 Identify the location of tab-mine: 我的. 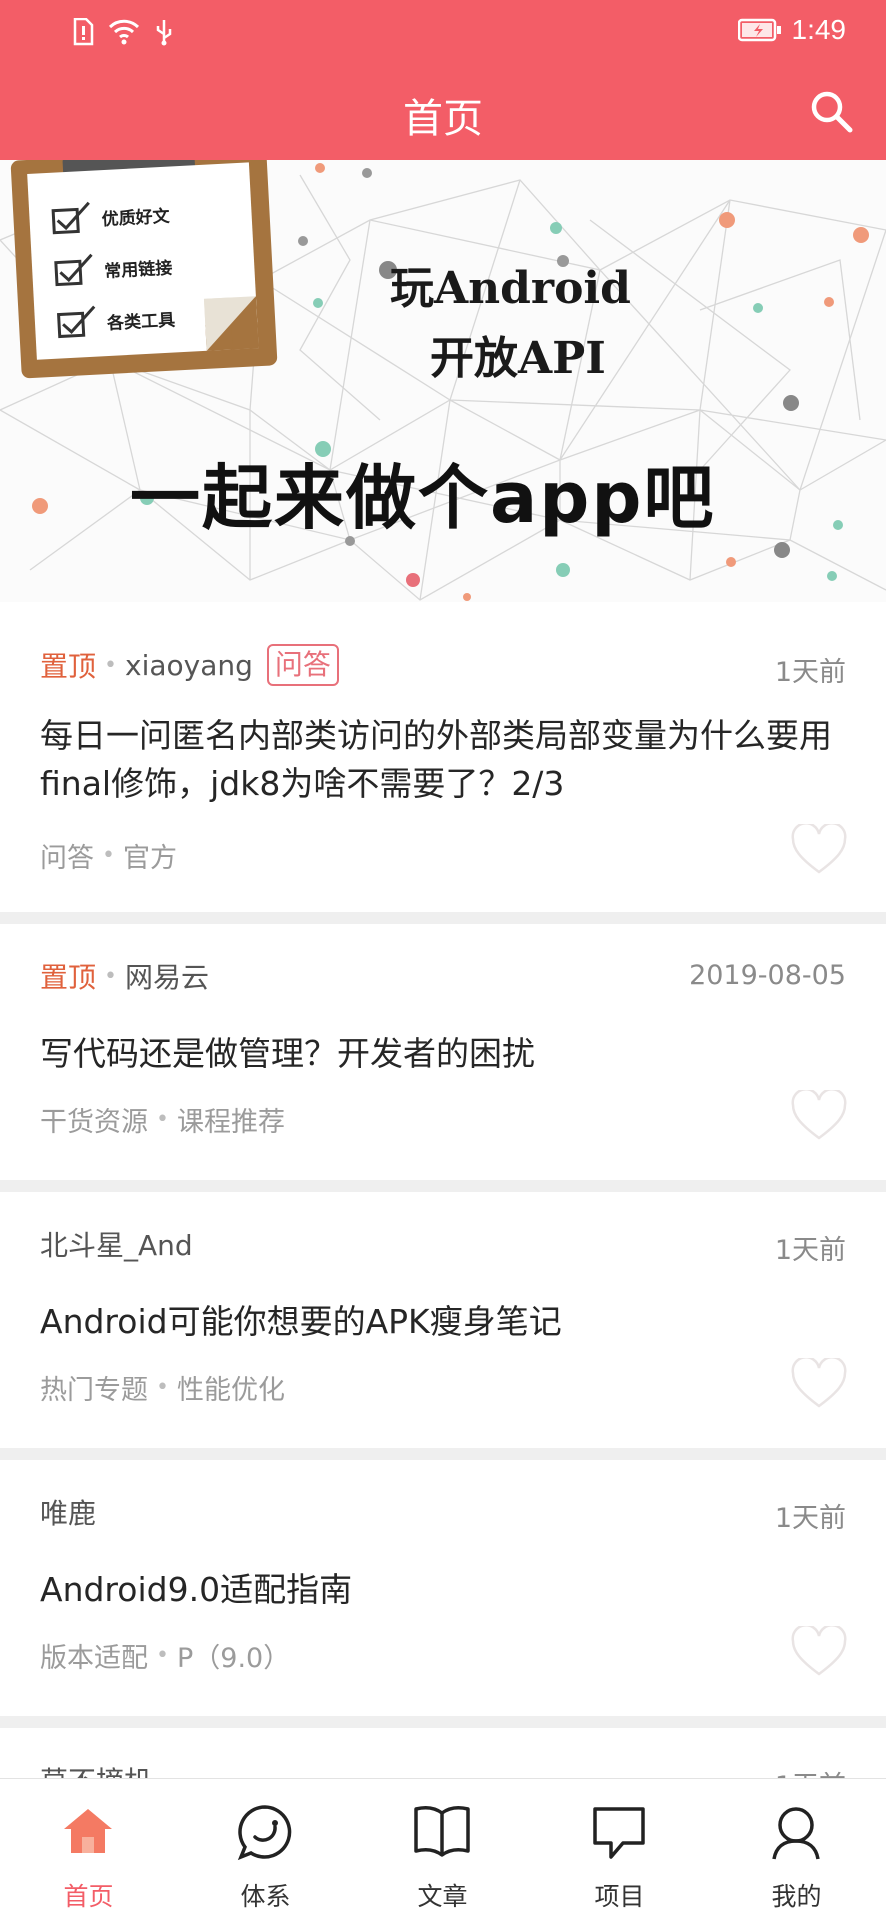
(796, 1849).